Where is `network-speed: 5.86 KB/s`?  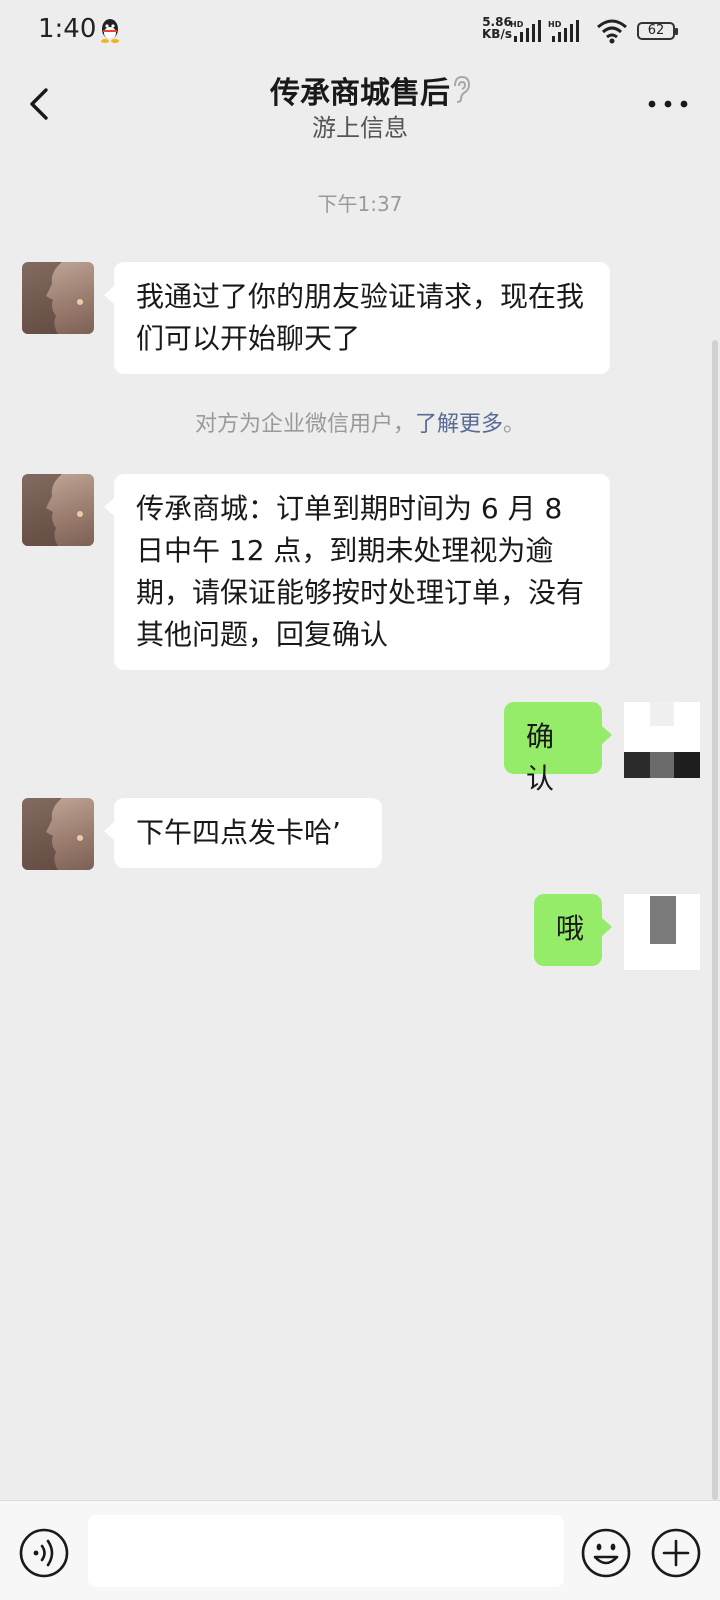 network-speed: 5.86 KB/s is located at coordinates (497, 28).